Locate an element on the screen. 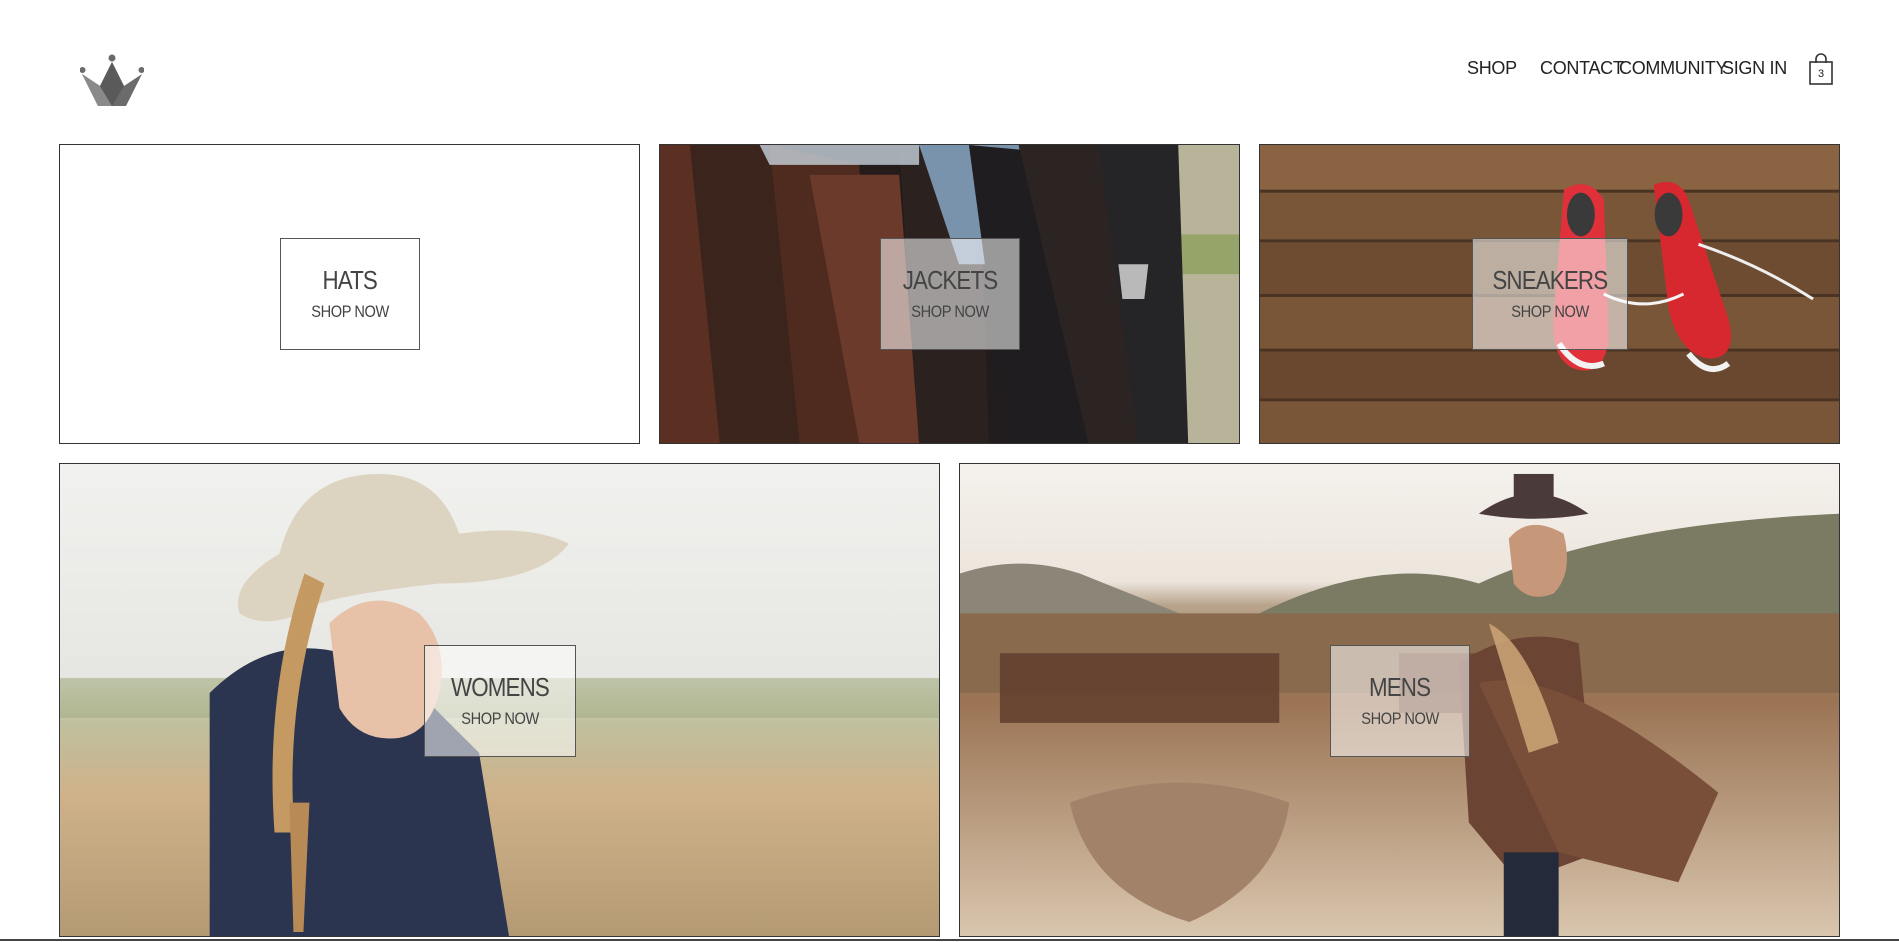  crown-logo-icon is located at coordinates (112, 81).